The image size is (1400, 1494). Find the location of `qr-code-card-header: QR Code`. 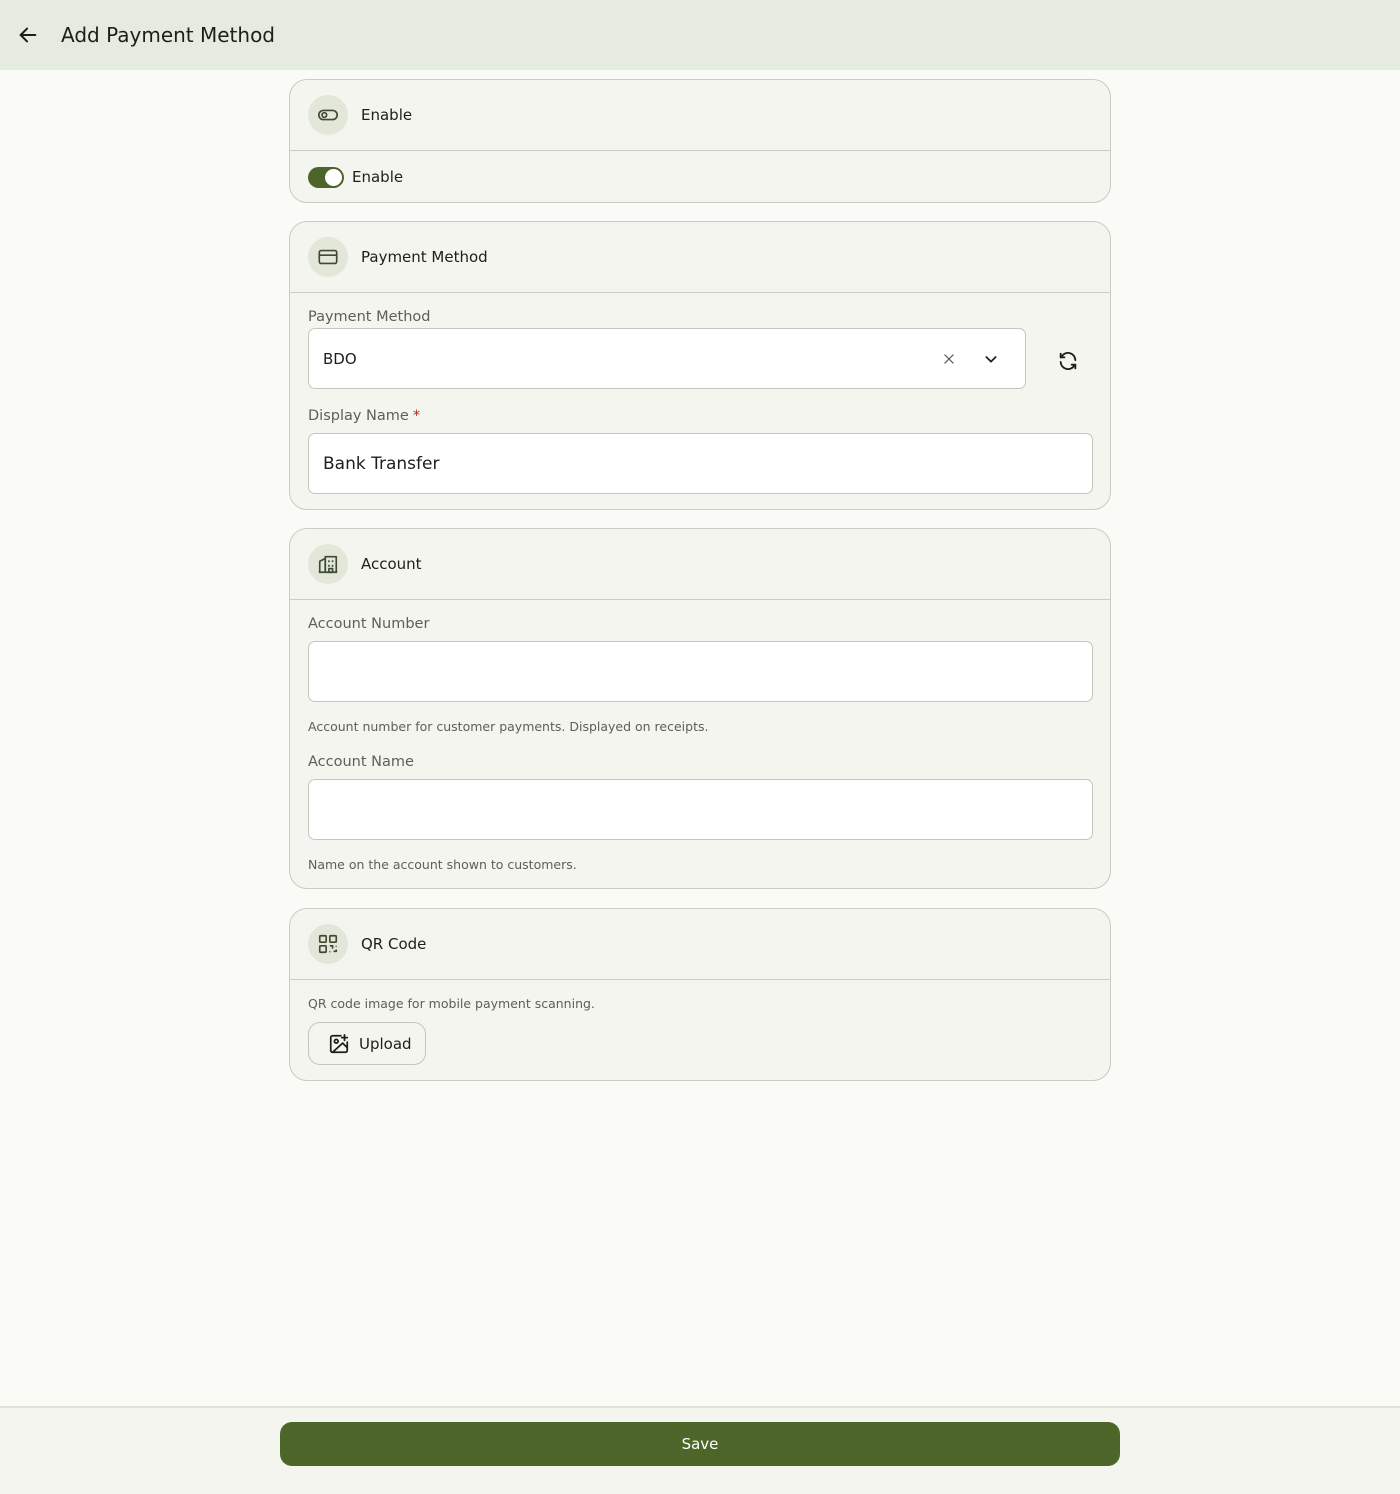

qr-code-card-header: QR Code is located at coordinates (700, 944).